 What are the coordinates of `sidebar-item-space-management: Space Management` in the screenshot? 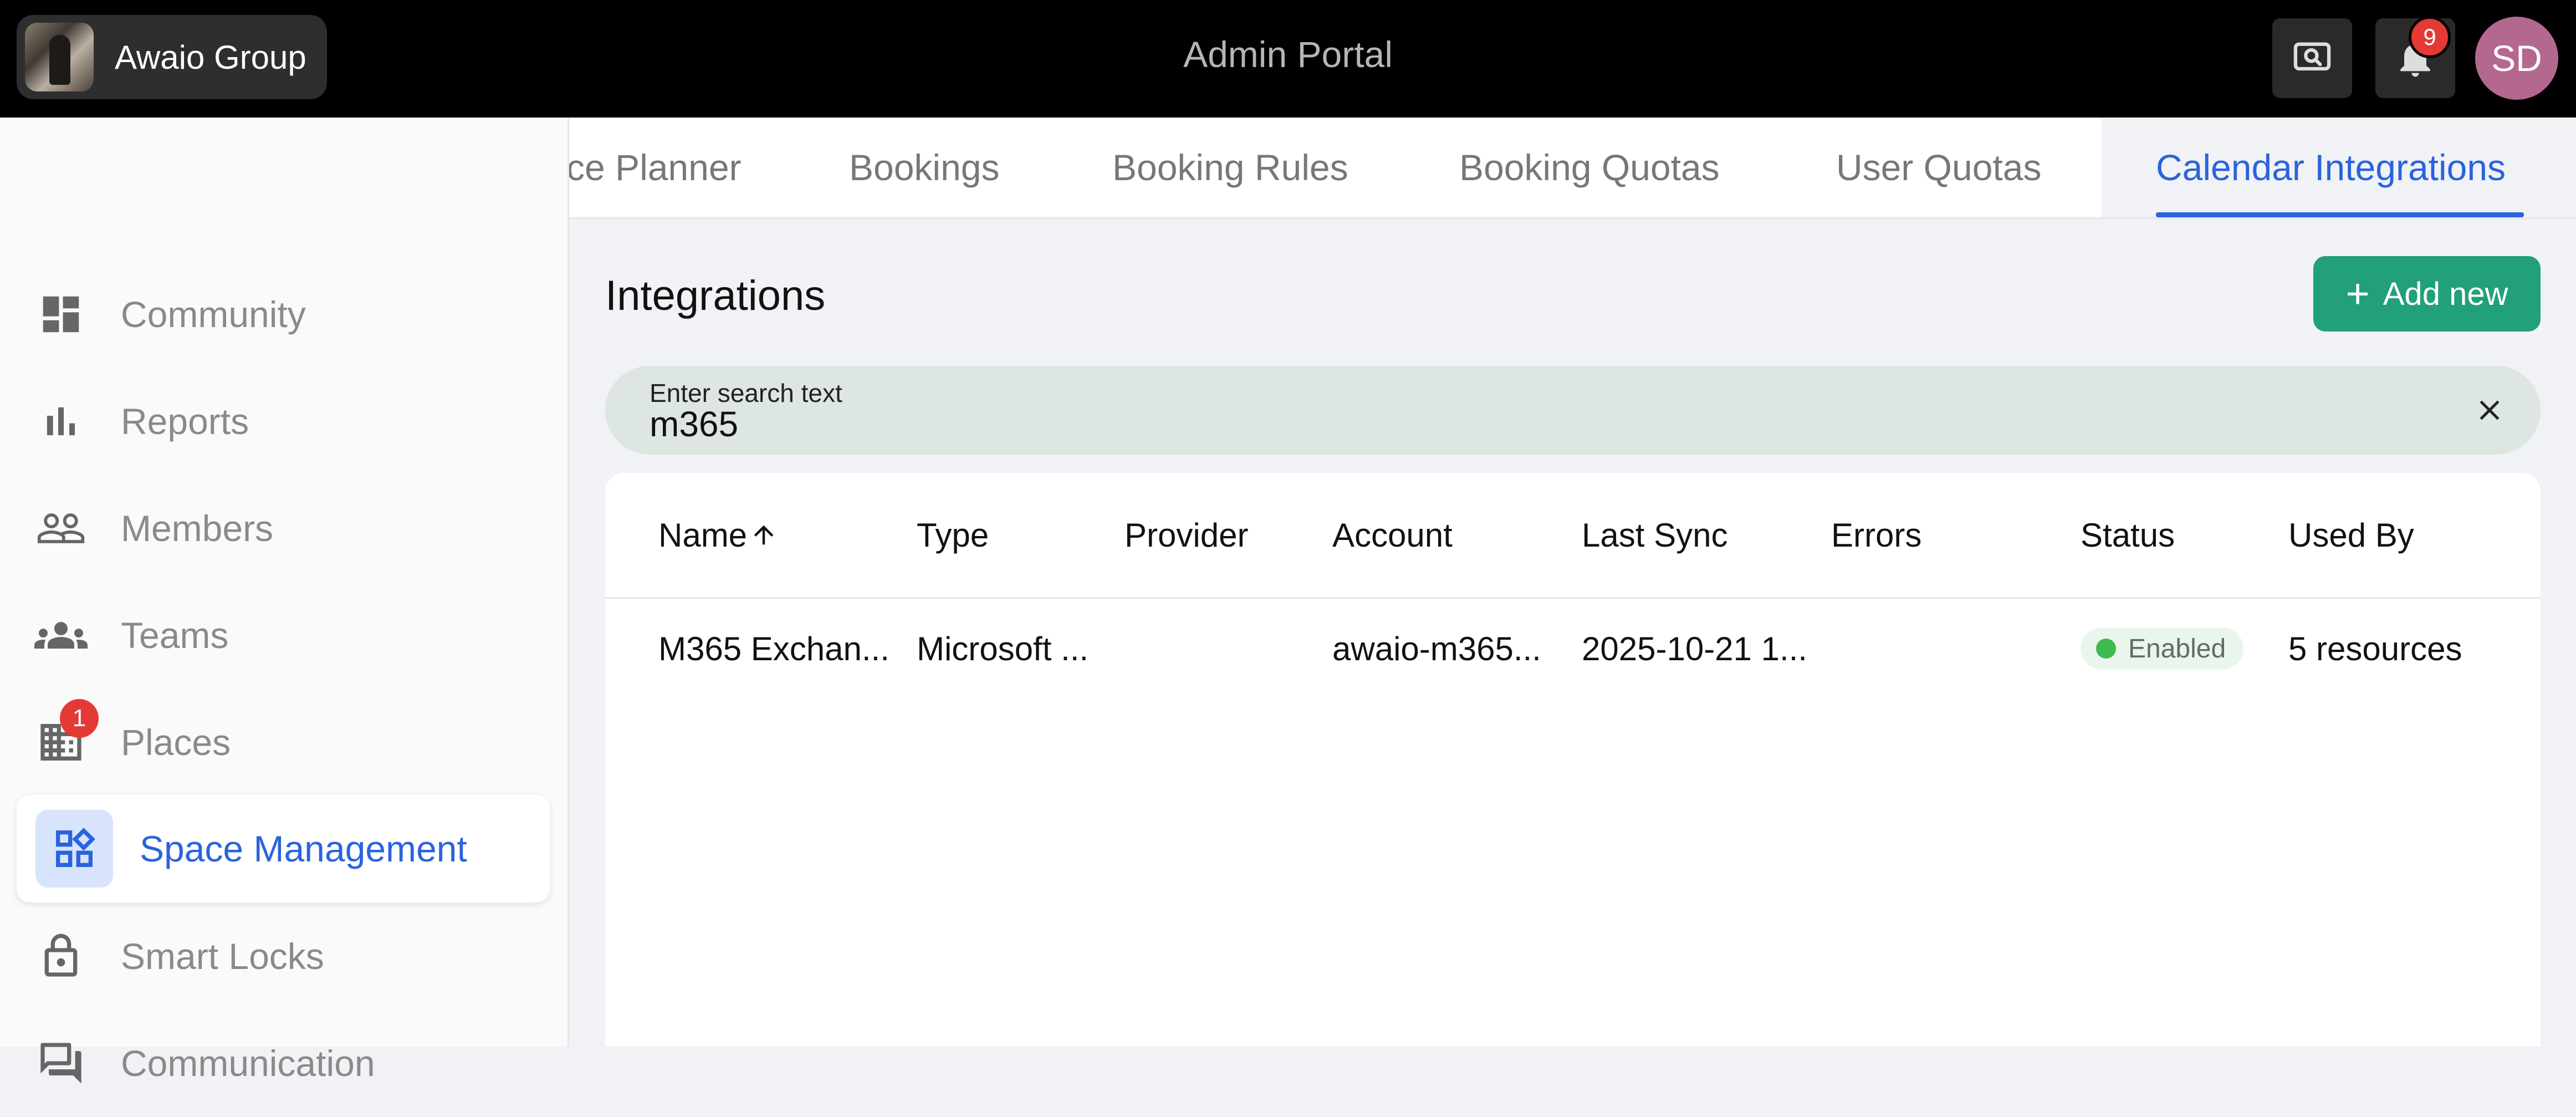 It's located at (283, 848).